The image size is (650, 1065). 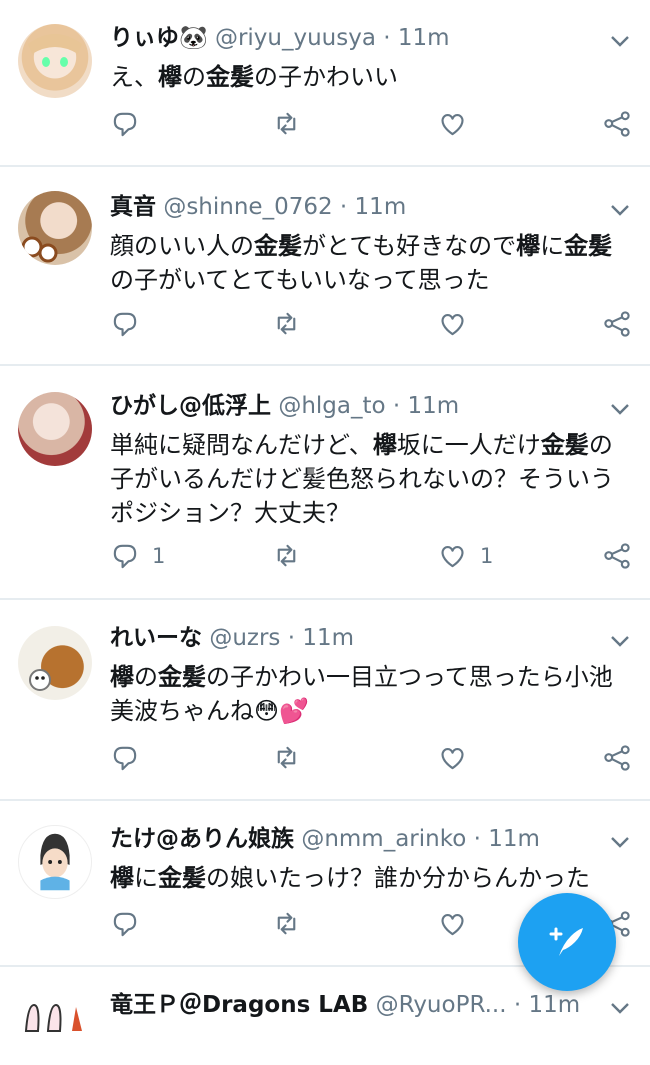 I want to click on tweet-text: 欅の金髪の子かわい一目立つって思ったら小池美波ちゃんね😳💕, so click(x=370, y=694).